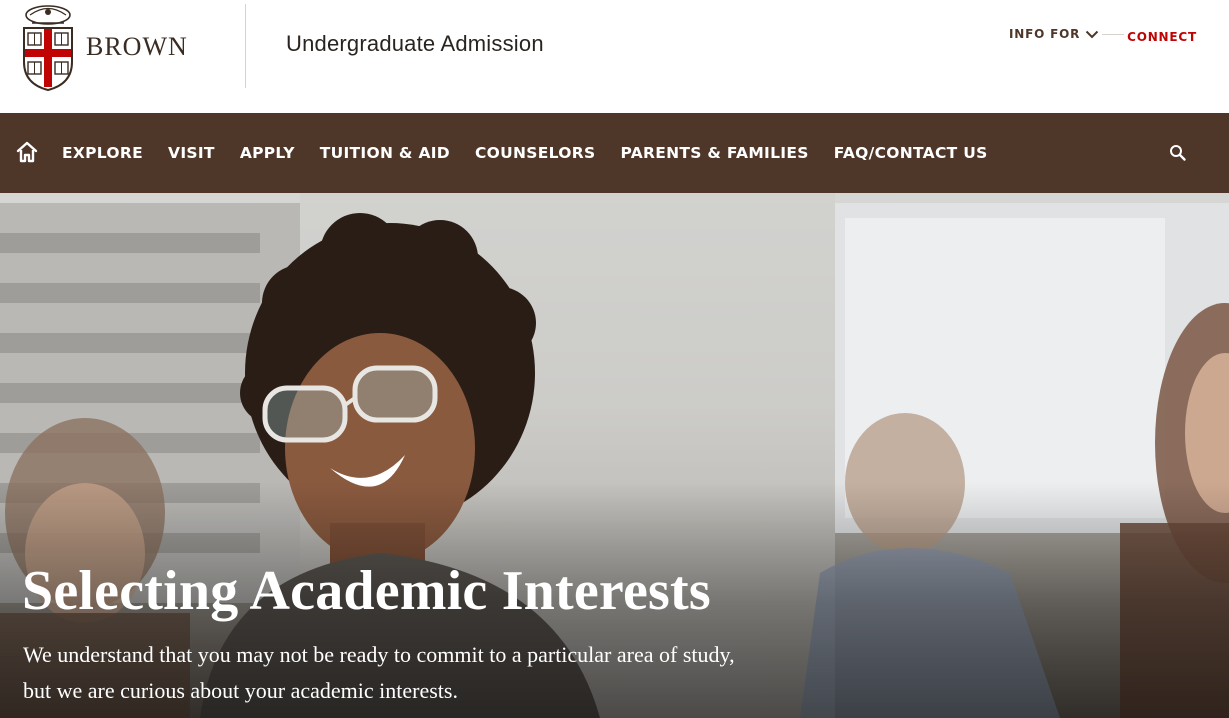 The width and height of the screenshot is (1229, 718). I want to click on brown-logo-link: BROWN, so click(115, 47).